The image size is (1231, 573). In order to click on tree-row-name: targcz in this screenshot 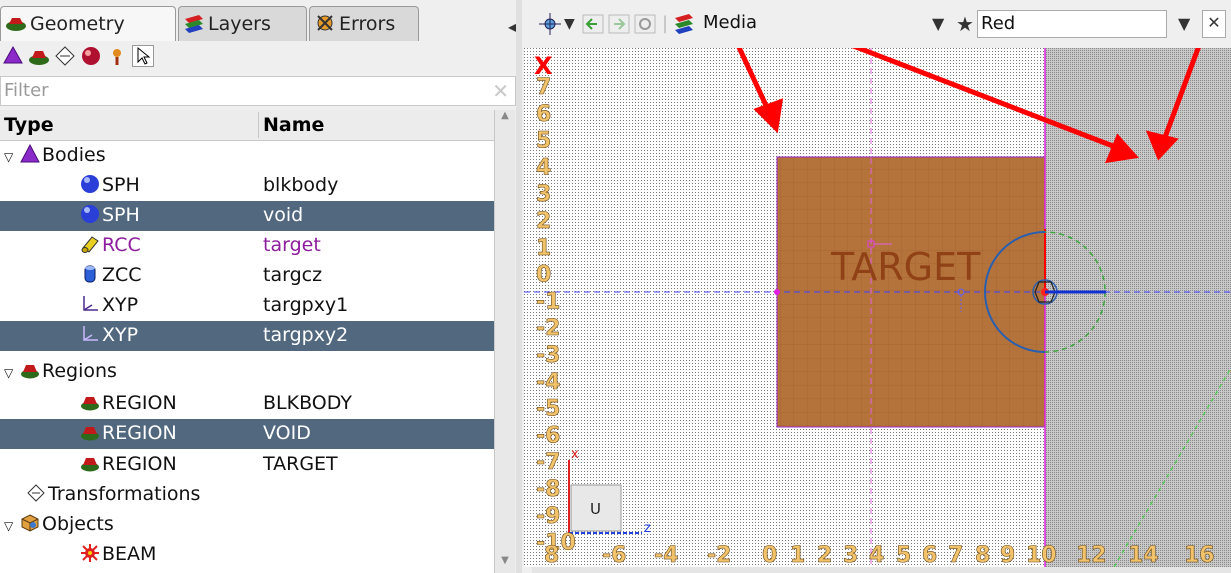, I will do `click(293, 275)`.